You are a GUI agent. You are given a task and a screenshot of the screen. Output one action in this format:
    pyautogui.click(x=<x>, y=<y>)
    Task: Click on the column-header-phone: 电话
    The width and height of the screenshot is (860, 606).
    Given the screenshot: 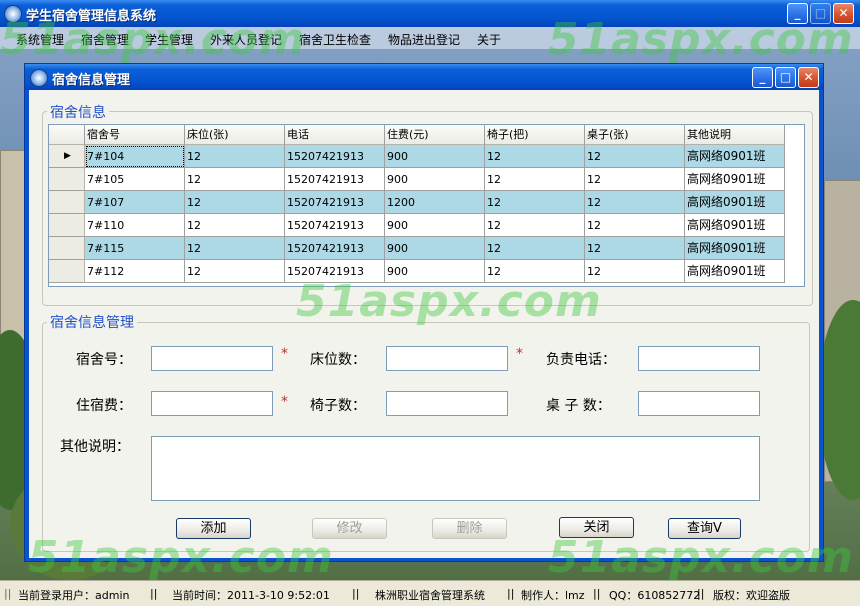 What is the action you would take?
    pyautogui.click(x=335, y=135)
    